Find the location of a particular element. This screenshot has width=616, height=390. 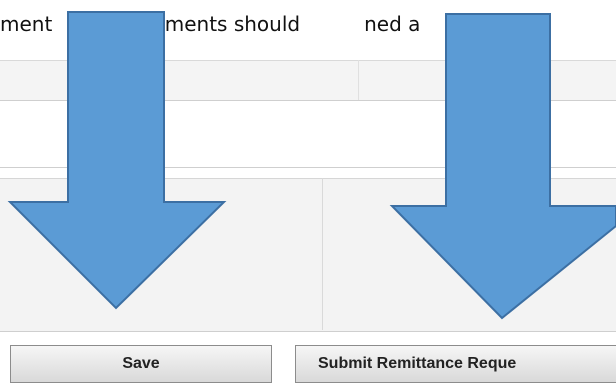

column-divider is located at coordinates (358, 80).